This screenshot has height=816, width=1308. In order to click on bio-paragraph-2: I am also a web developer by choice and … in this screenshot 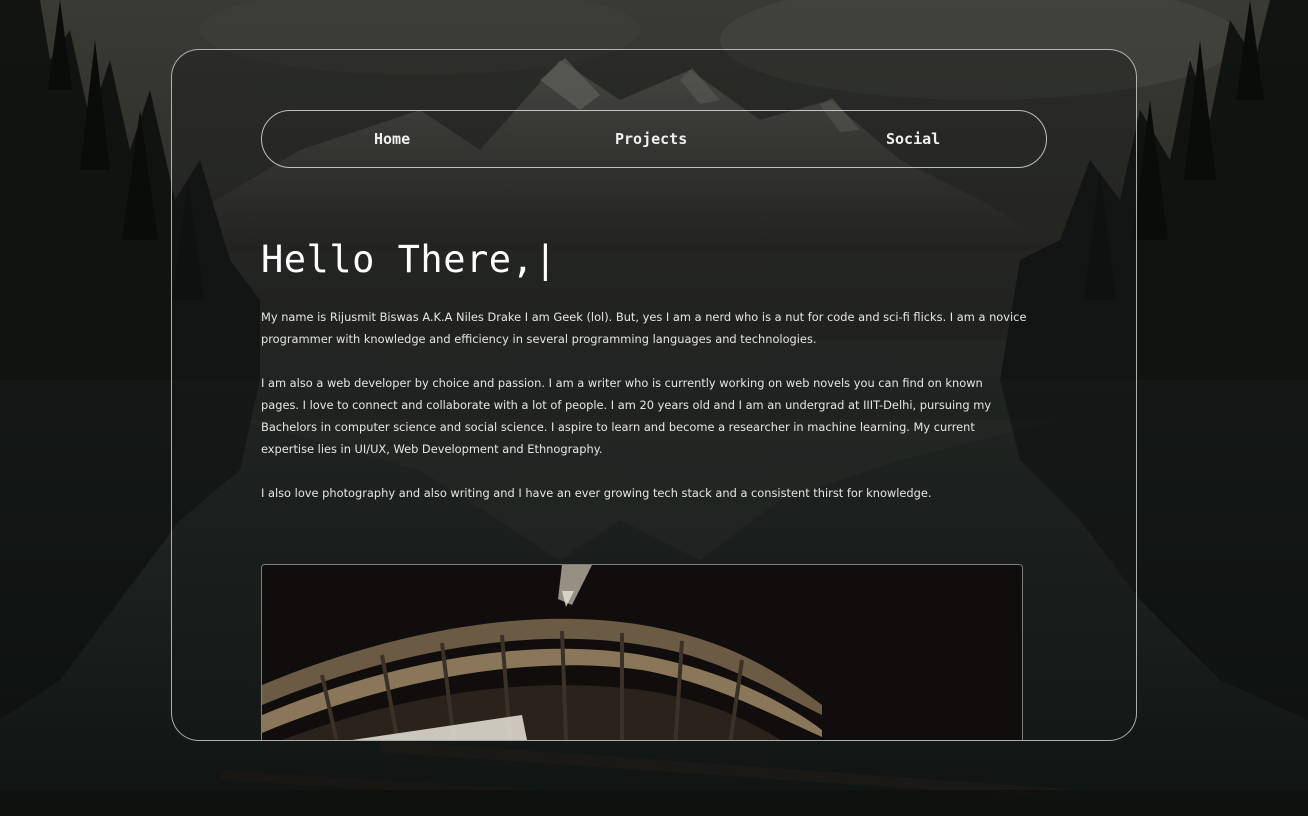, I will do `click(626, 416)`.